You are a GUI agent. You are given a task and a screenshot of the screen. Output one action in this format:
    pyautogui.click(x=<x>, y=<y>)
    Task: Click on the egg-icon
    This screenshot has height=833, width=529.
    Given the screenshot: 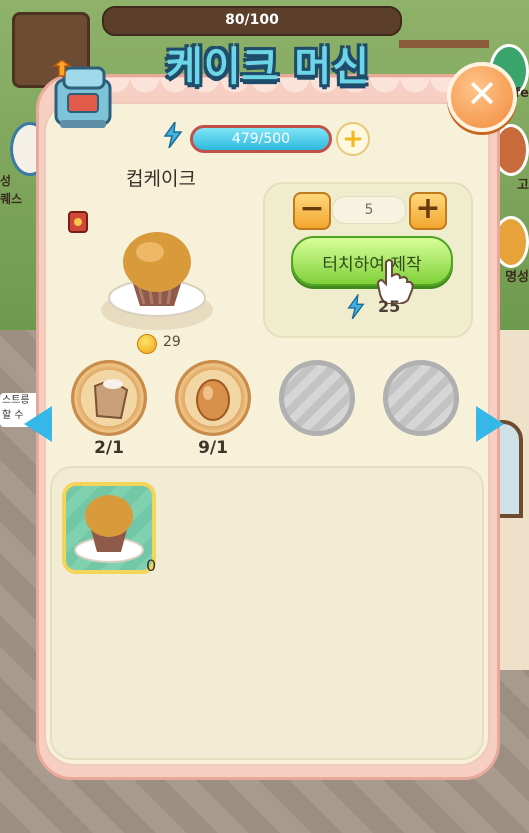 What is the action you would take?
    pyautogui.click(x=213, y=400)
    